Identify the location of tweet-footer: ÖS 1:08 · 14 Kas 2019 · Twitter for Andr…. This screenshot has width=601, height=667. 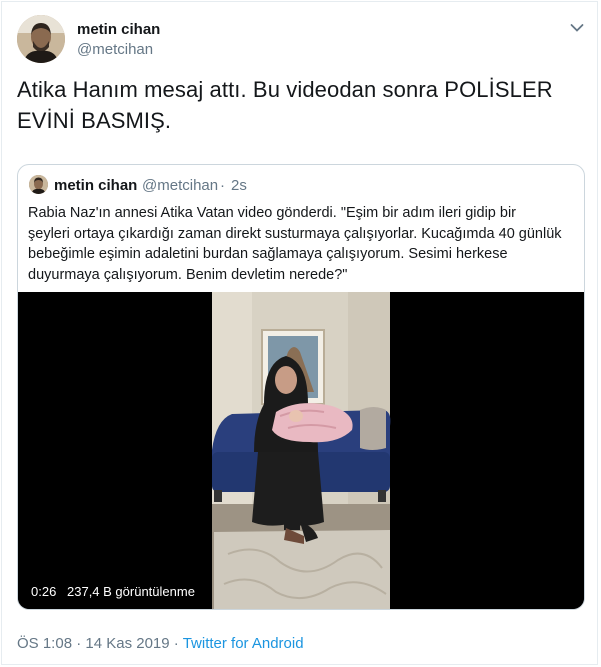
(160, 644).